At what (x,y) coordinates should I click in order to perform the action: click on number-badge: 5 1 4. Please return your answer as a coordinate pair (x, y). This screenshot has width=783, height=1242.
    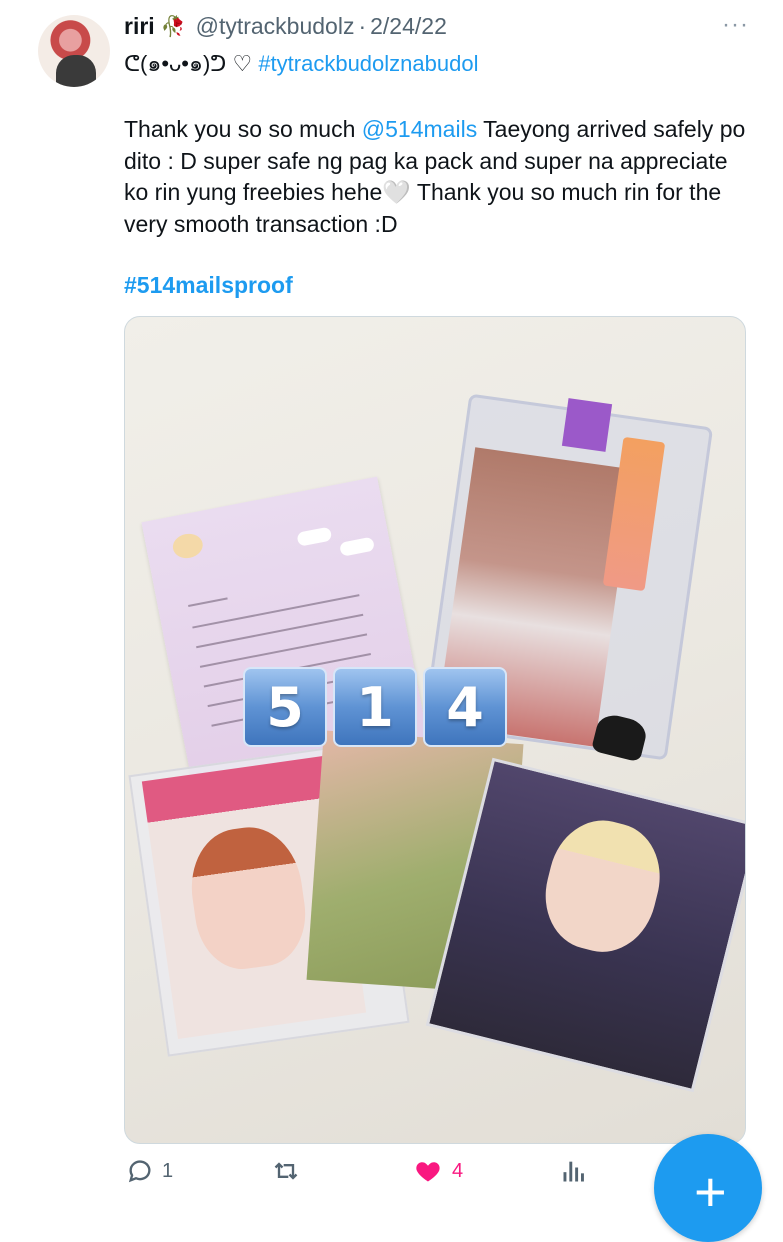
    Looking at the image, I should click on (426, 707).